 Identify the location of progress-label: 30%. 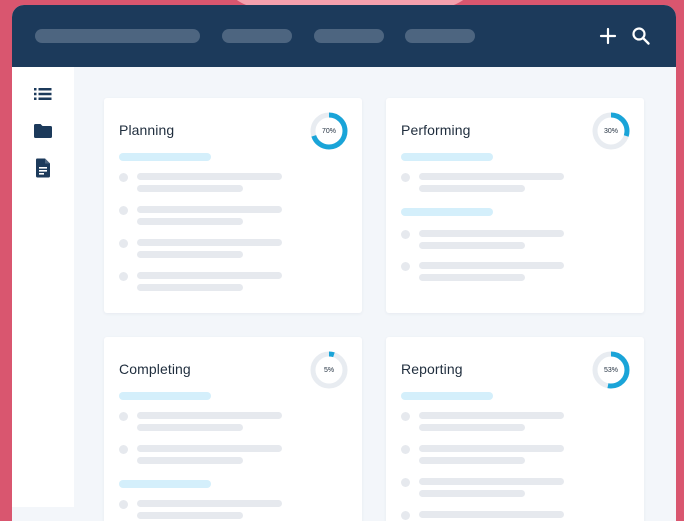
(610, 131).